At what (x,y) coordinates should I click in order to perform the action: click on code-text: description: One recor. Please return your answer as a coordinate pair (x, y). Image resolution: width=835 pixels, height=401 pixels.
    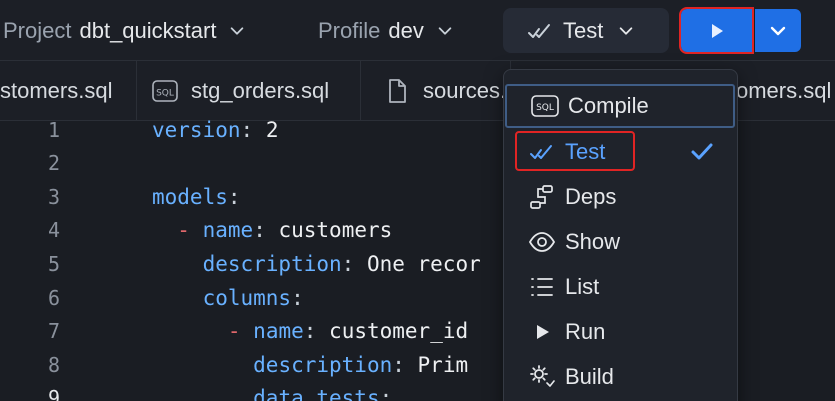
    Looking at the image, I should click on (316, 264).